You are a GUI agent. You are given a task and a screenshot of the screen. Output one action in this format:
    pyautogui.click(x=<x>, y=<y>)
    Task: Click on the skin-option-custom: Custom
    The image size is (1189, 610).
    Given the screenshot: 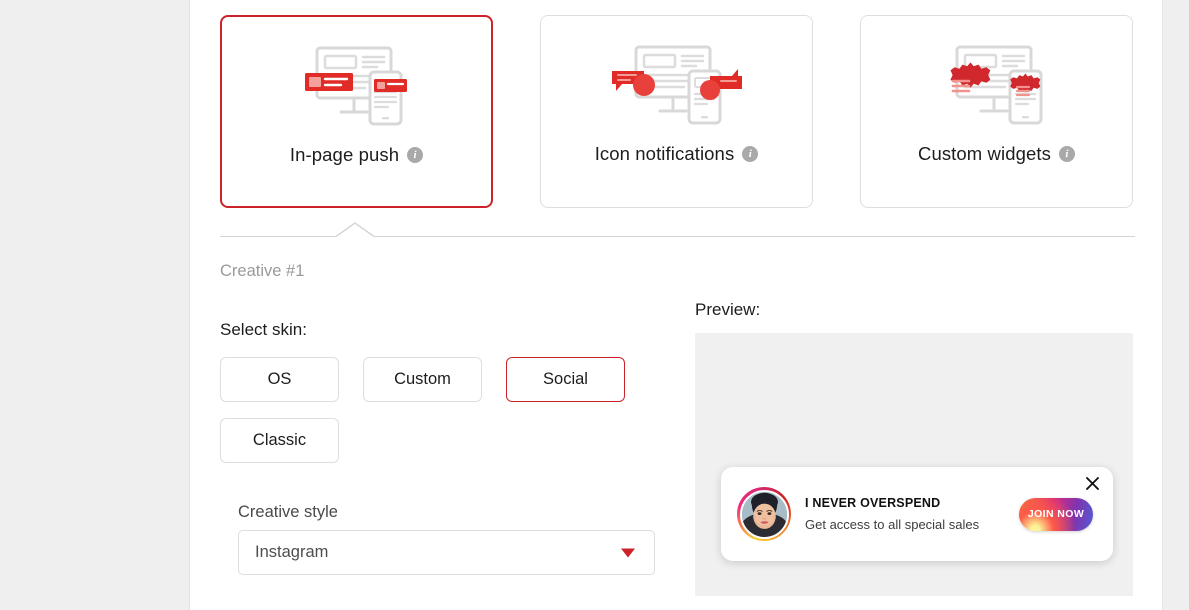 What is the action you would take?
    pyautogui.click(x=422, y=379)
    